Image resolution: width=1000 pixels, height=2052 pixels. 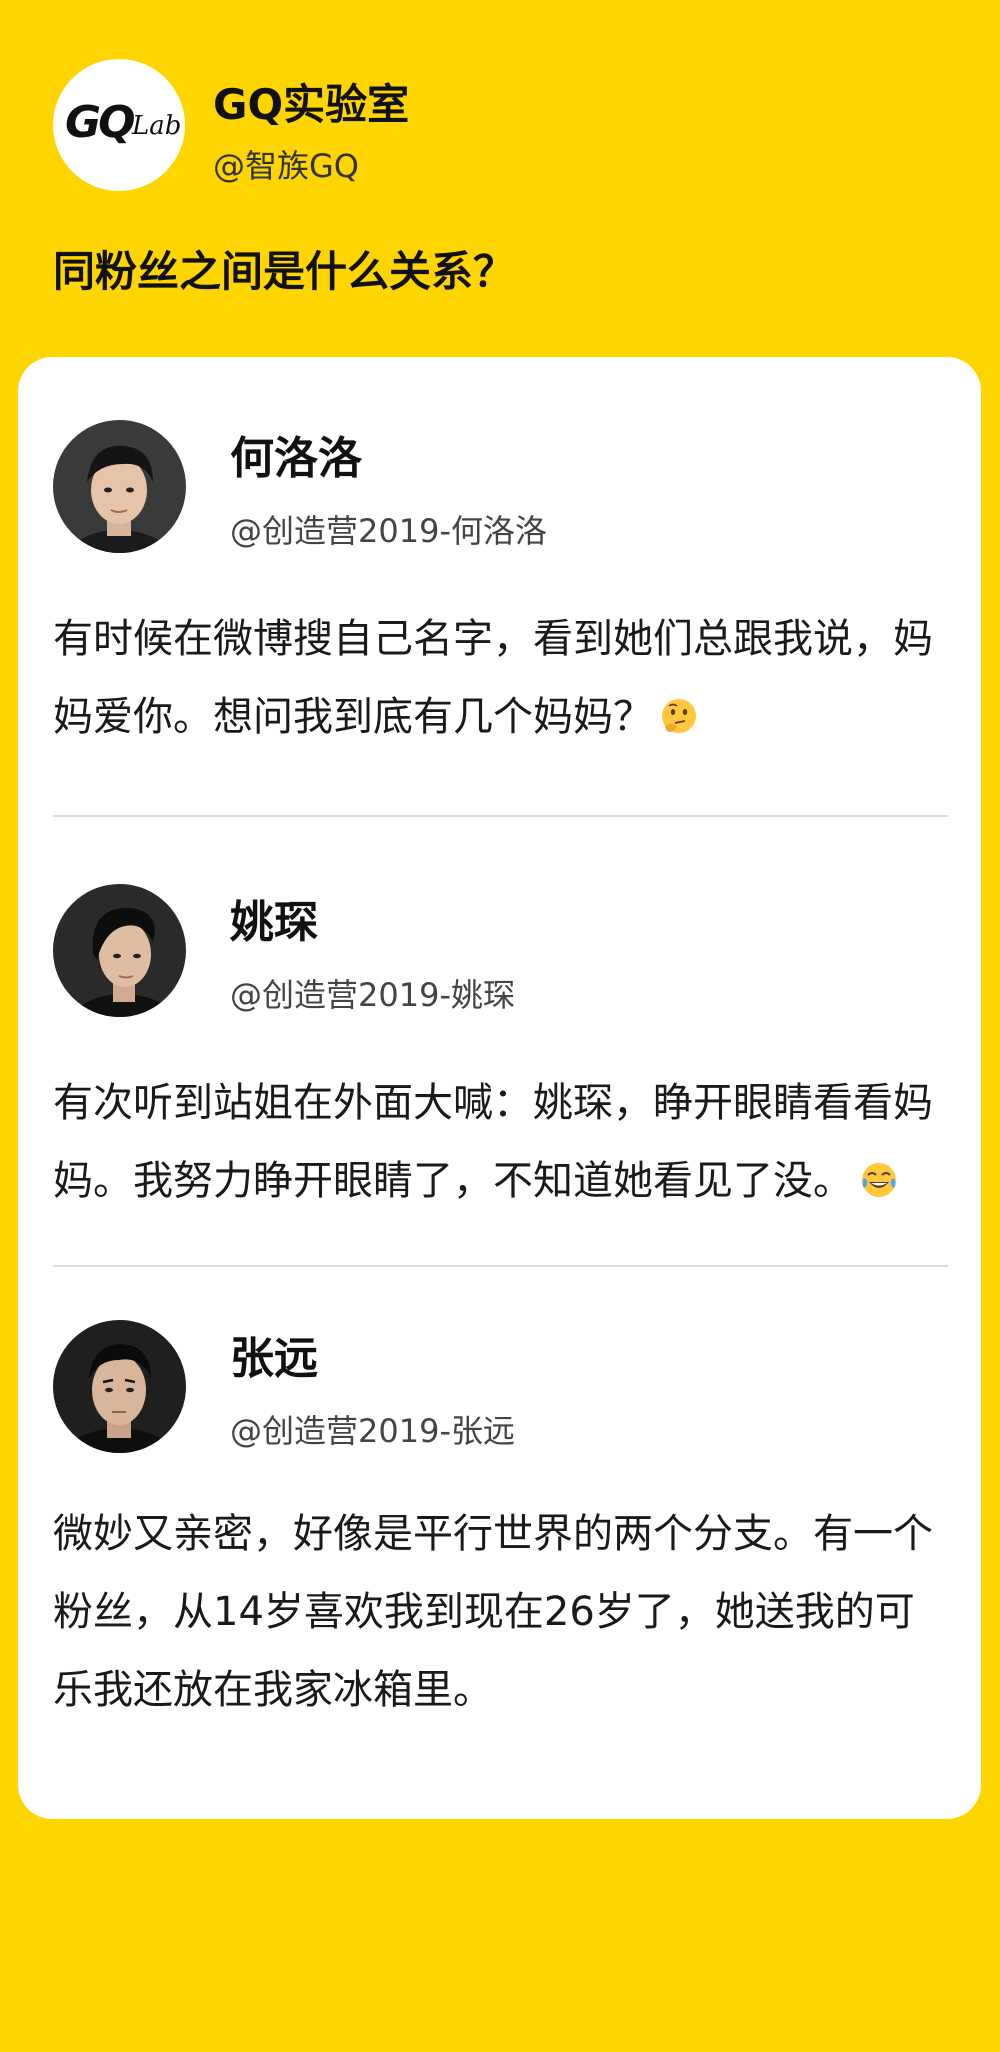 I want to click on question-title: 同粉丝之间是什么关系？, so click(x=284, y=271).